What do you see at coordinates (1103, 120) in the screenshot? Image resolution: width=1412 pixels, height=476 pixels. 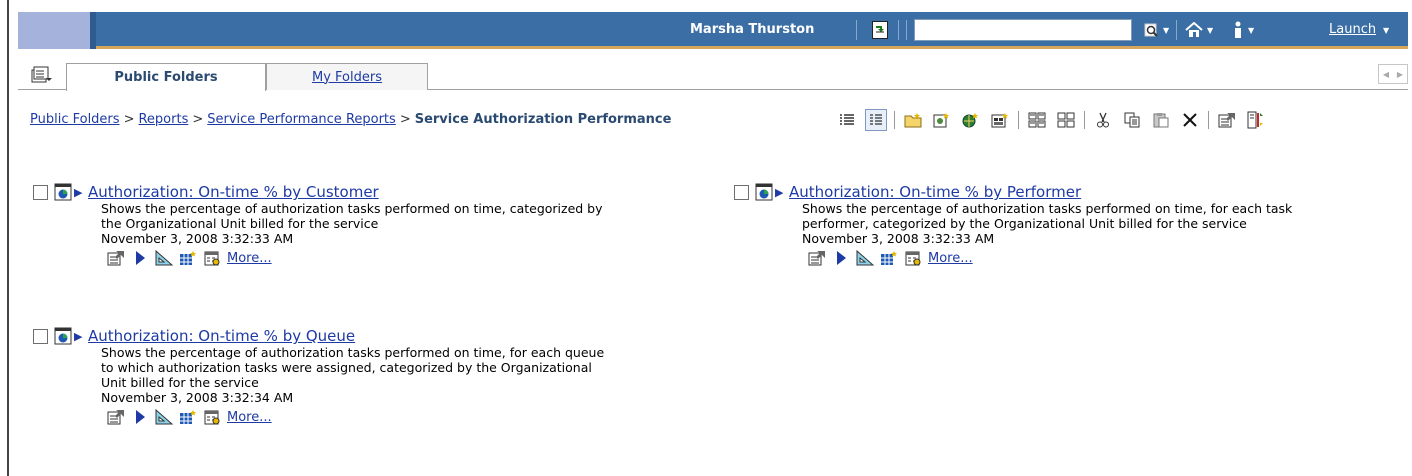 I see `cut-button` at bounding box center [1103, 120].